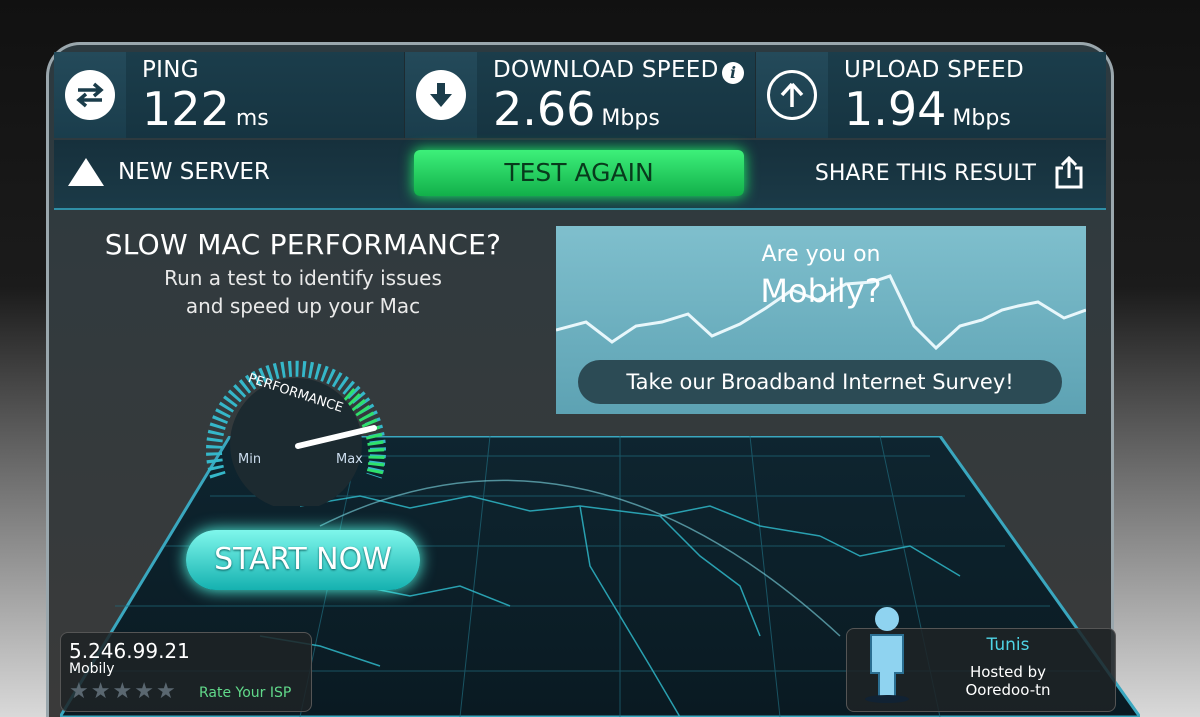 The width and height of the screenshot is (1200, 717). I want to click on start-now-button: START NOW, so click(303, 560).